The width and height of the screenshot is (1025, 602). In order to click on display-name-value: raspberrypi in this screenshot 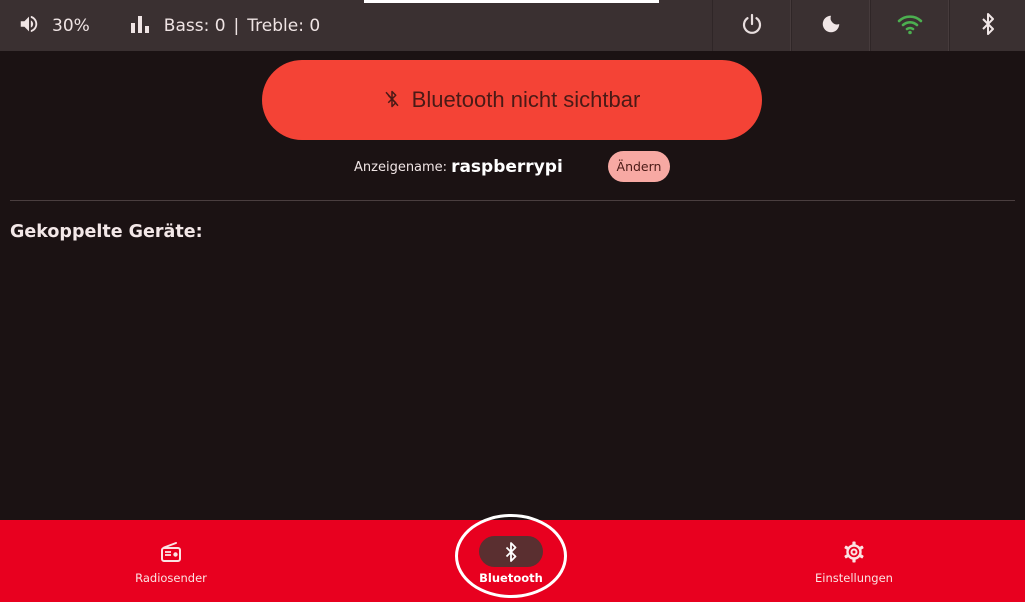, I will do `click(507, 167)`.